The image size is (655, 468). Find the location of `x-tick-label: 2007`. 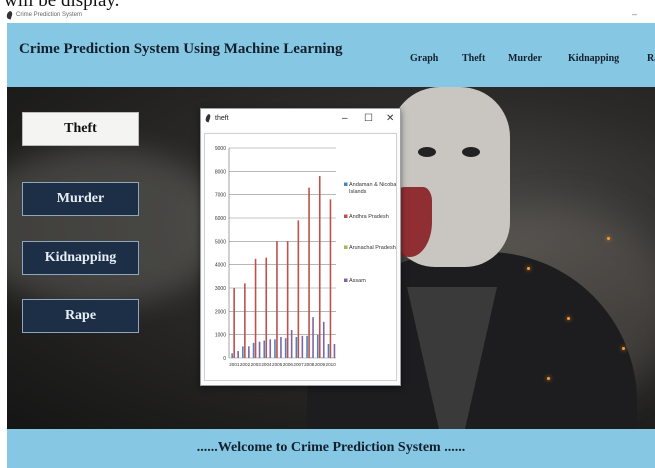

x-tick-label: 2007 is located at coordinates (298, 364).